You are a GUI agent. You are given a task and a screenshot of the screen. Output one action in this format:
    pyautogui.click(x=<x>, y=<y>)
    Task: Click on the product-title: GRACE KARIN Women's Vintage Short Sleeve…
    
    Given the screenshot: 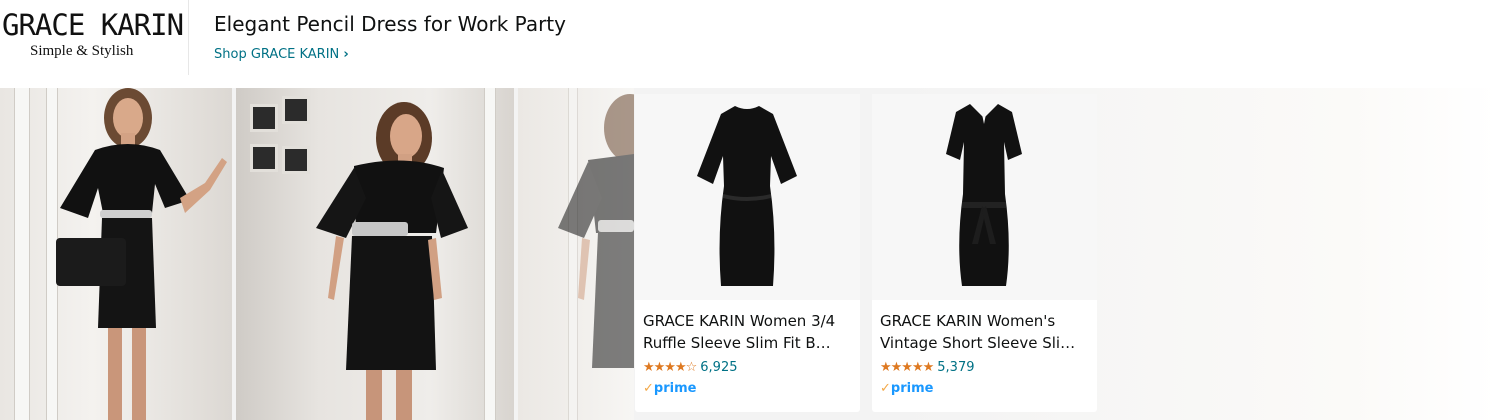 What is the action you would take?
    pyautogui.click(x=986, y=332)
    